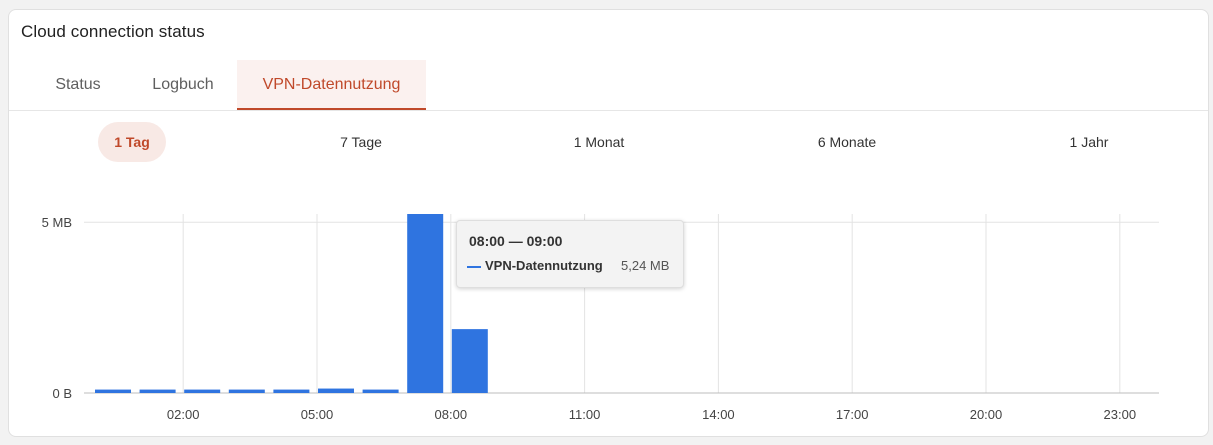  What do you see at coordinates (516, 241) in the screenshot?
I see `tooltip-time: 08:00 — 09:00` at bounding box center [516, 241].